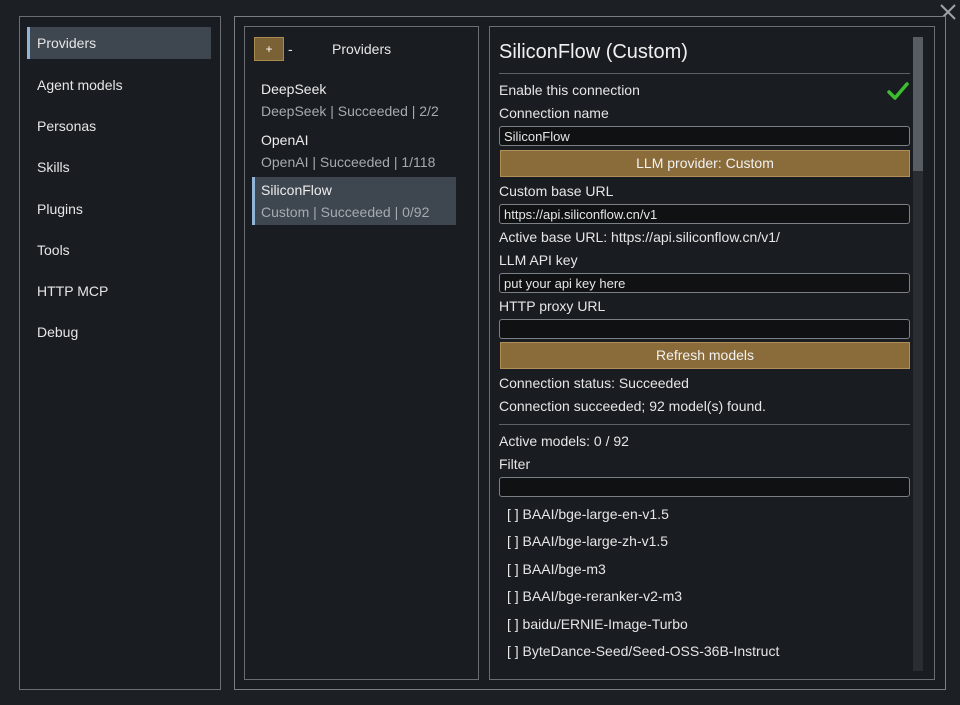  What do you see at coordinates (594, 596) in the screenshot?
I see `model-checkbox-item: [ ] BAAI/bge-reranker-v2-m3` at bounding box center [594, 596].